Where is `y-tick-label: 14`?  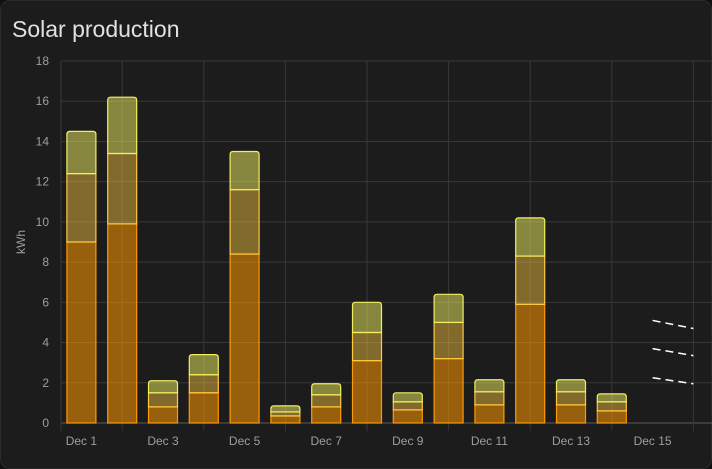
y-tick-label: 14 is located at coordinates (43, 141).